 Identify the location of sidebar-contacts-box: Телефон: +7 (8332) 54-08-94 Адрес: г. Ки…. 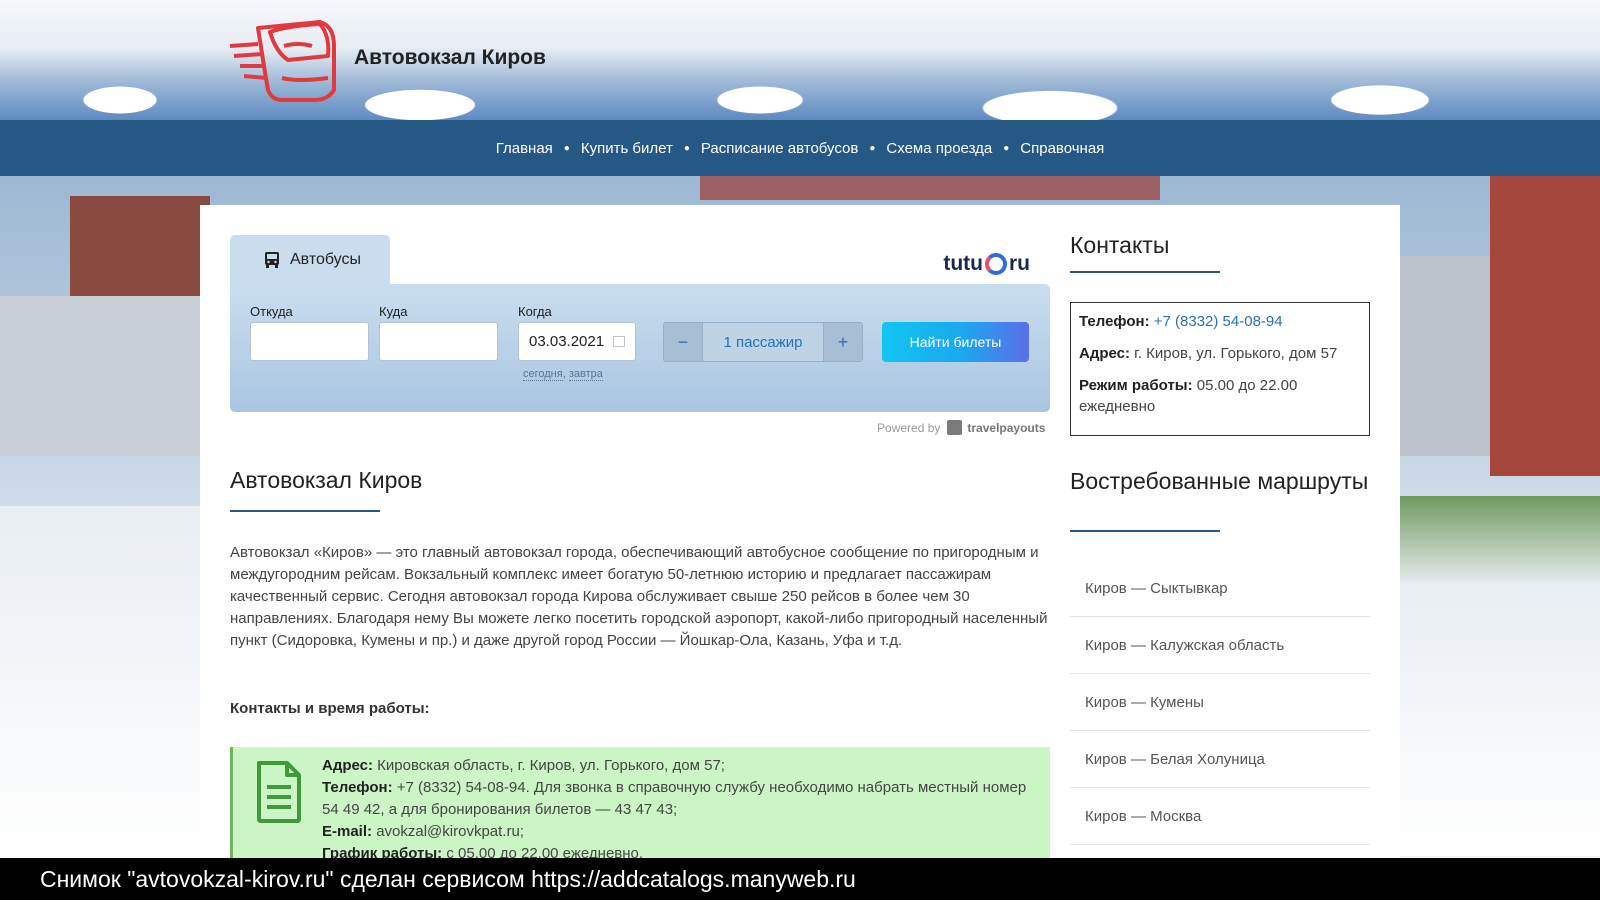
(1220, 369).